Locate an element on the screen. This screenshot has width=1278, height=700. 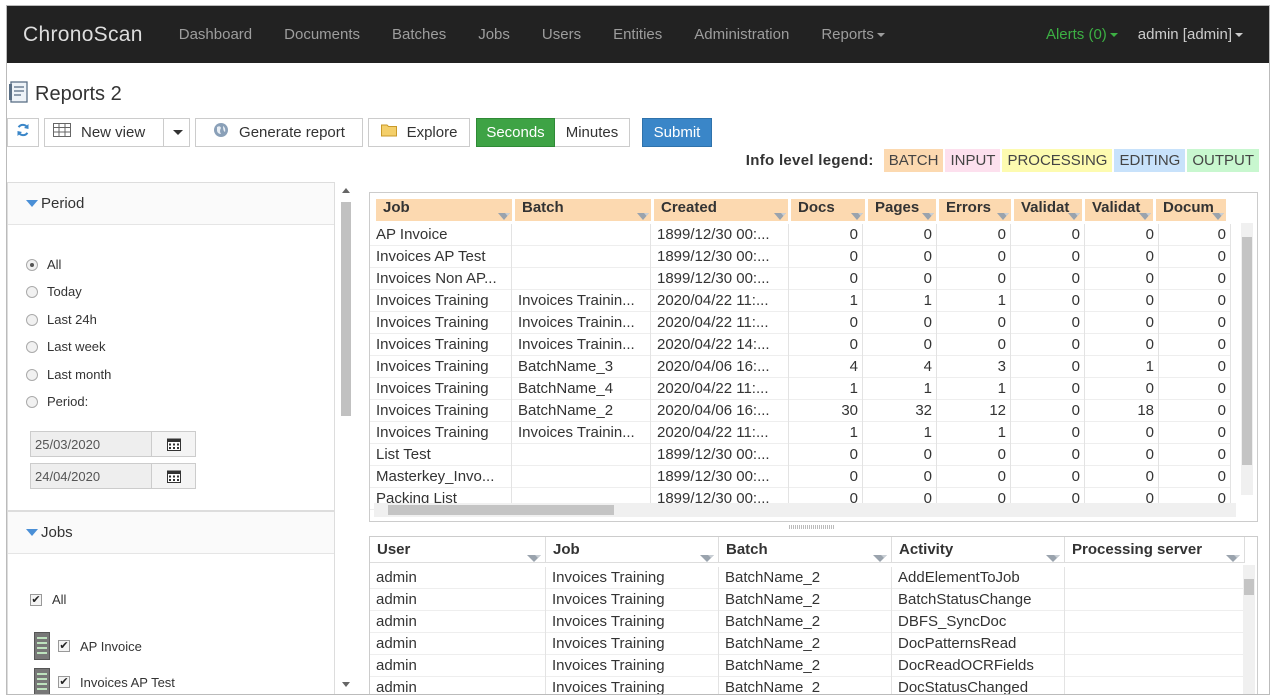
column-header: Processing server is located at coordinates (1155, 550).